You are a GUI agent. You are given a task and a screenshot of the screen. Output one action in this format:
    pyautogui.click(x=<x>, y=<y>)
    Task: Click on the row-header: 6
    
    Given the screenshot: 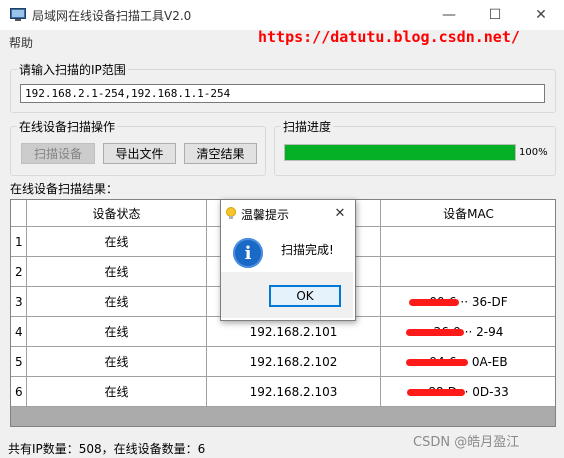 What is the action you would take?
    pyautogui.click(x=19, y=392)
    